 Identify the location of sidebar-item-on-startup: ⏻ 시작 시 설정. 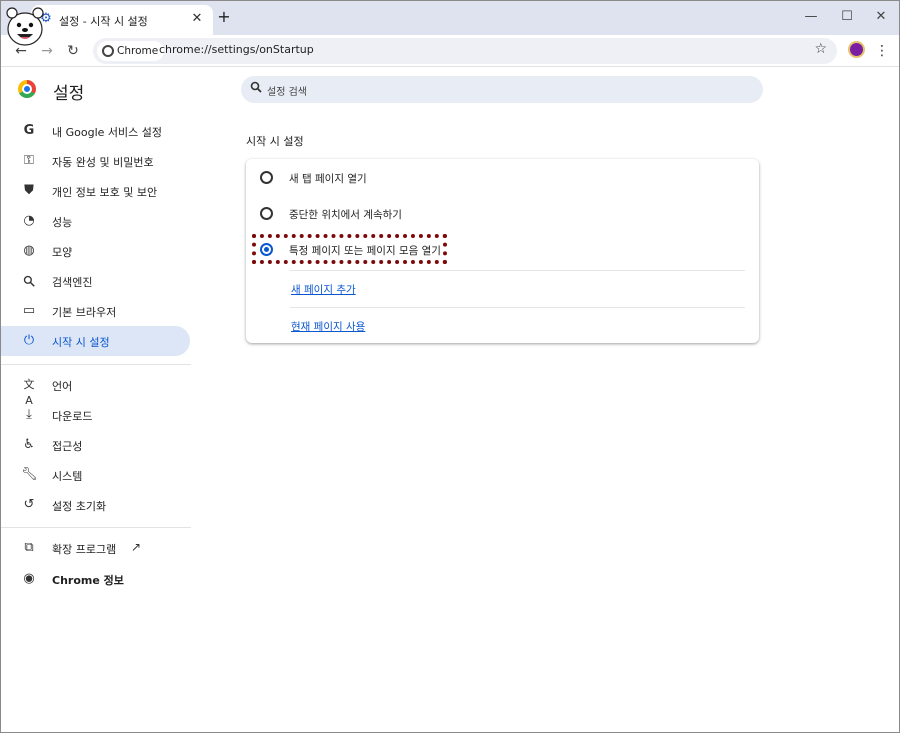
(95, 341).